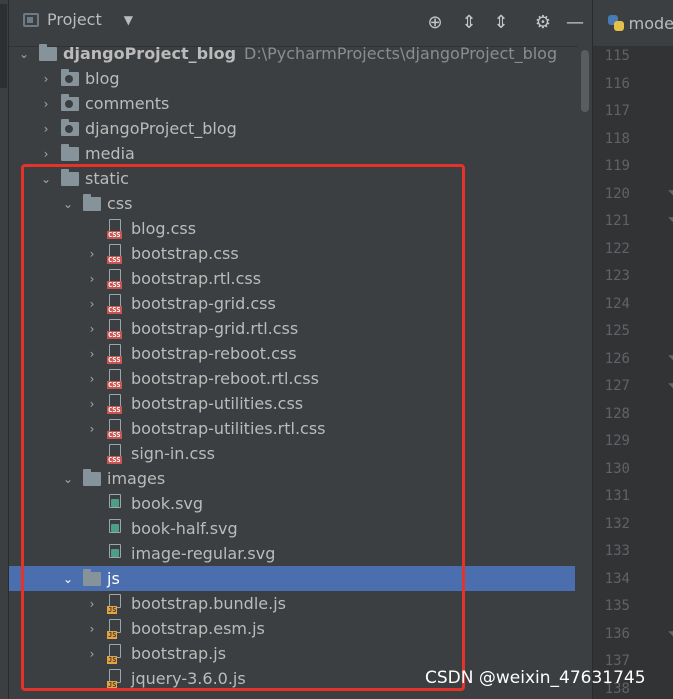  What do you see at coordinates (128, 20) in the screenshot?
I see `chevron-down-icon: ▼` at bounding box center [128, 20].